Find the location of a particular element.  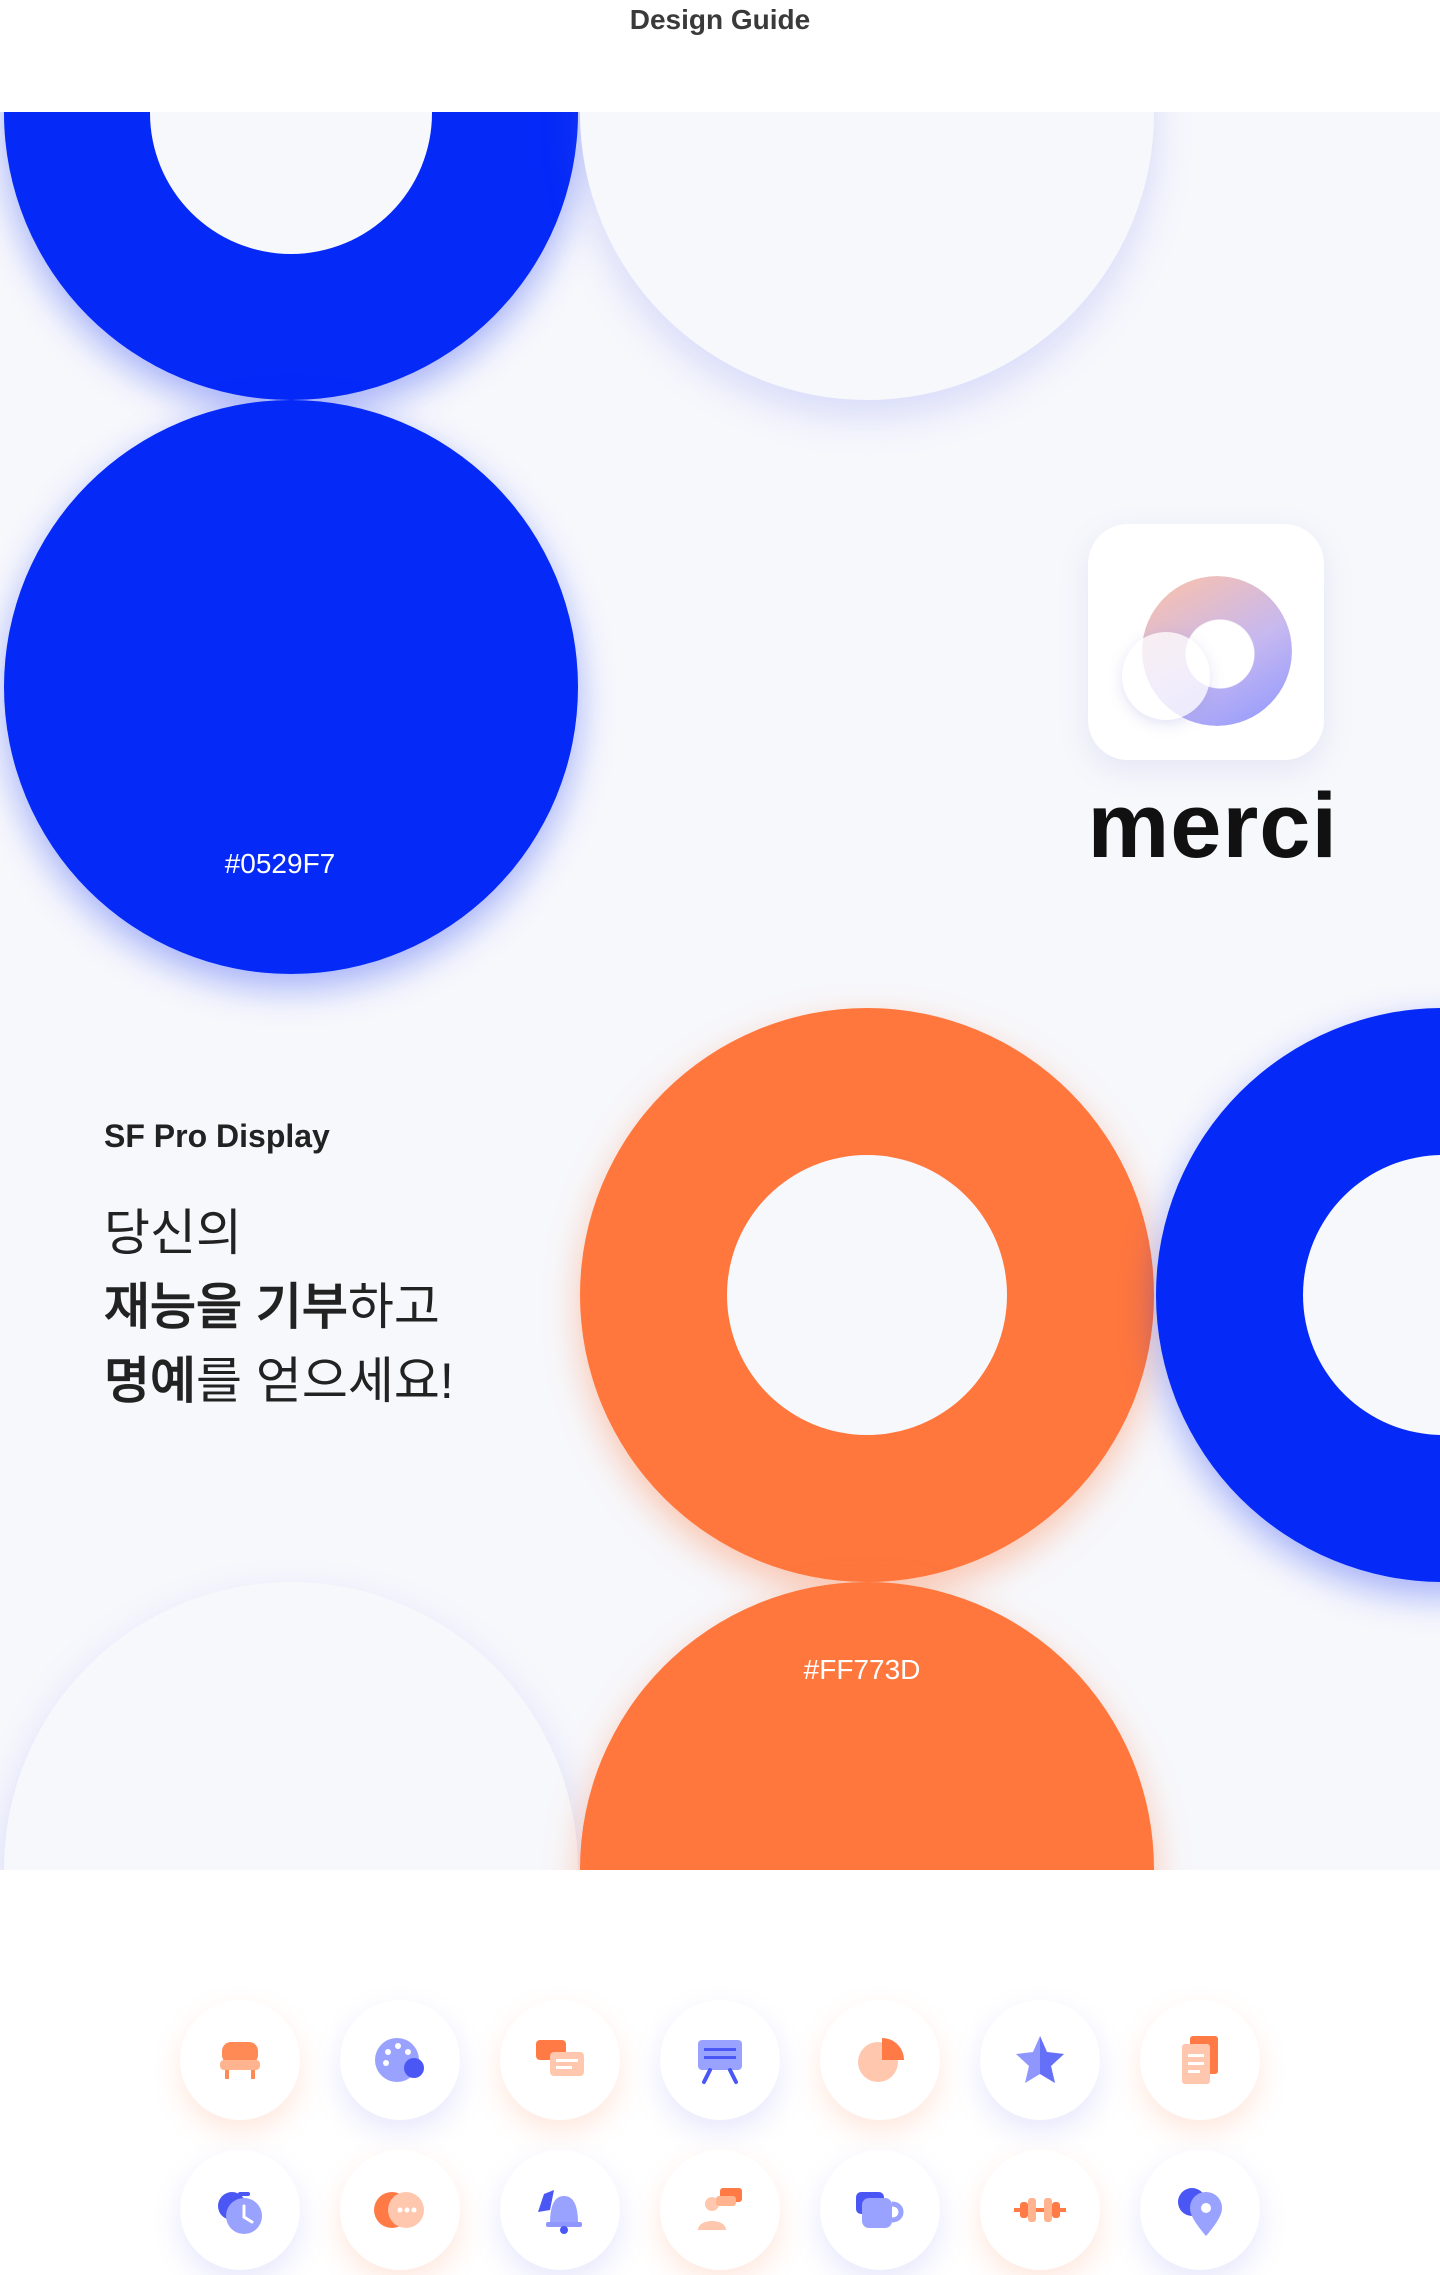

orange-ring is located at coordinates (867, 1295).